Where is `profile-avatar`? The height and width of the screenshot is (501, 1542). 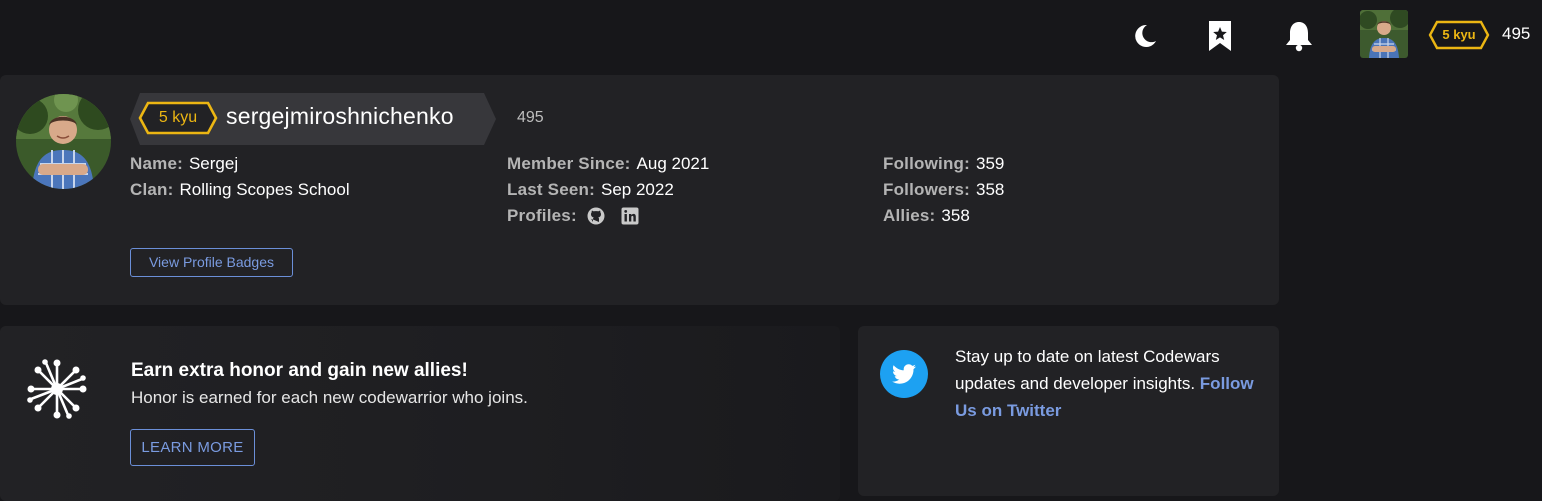 profile-avatar is located at coordinates (63, 141).